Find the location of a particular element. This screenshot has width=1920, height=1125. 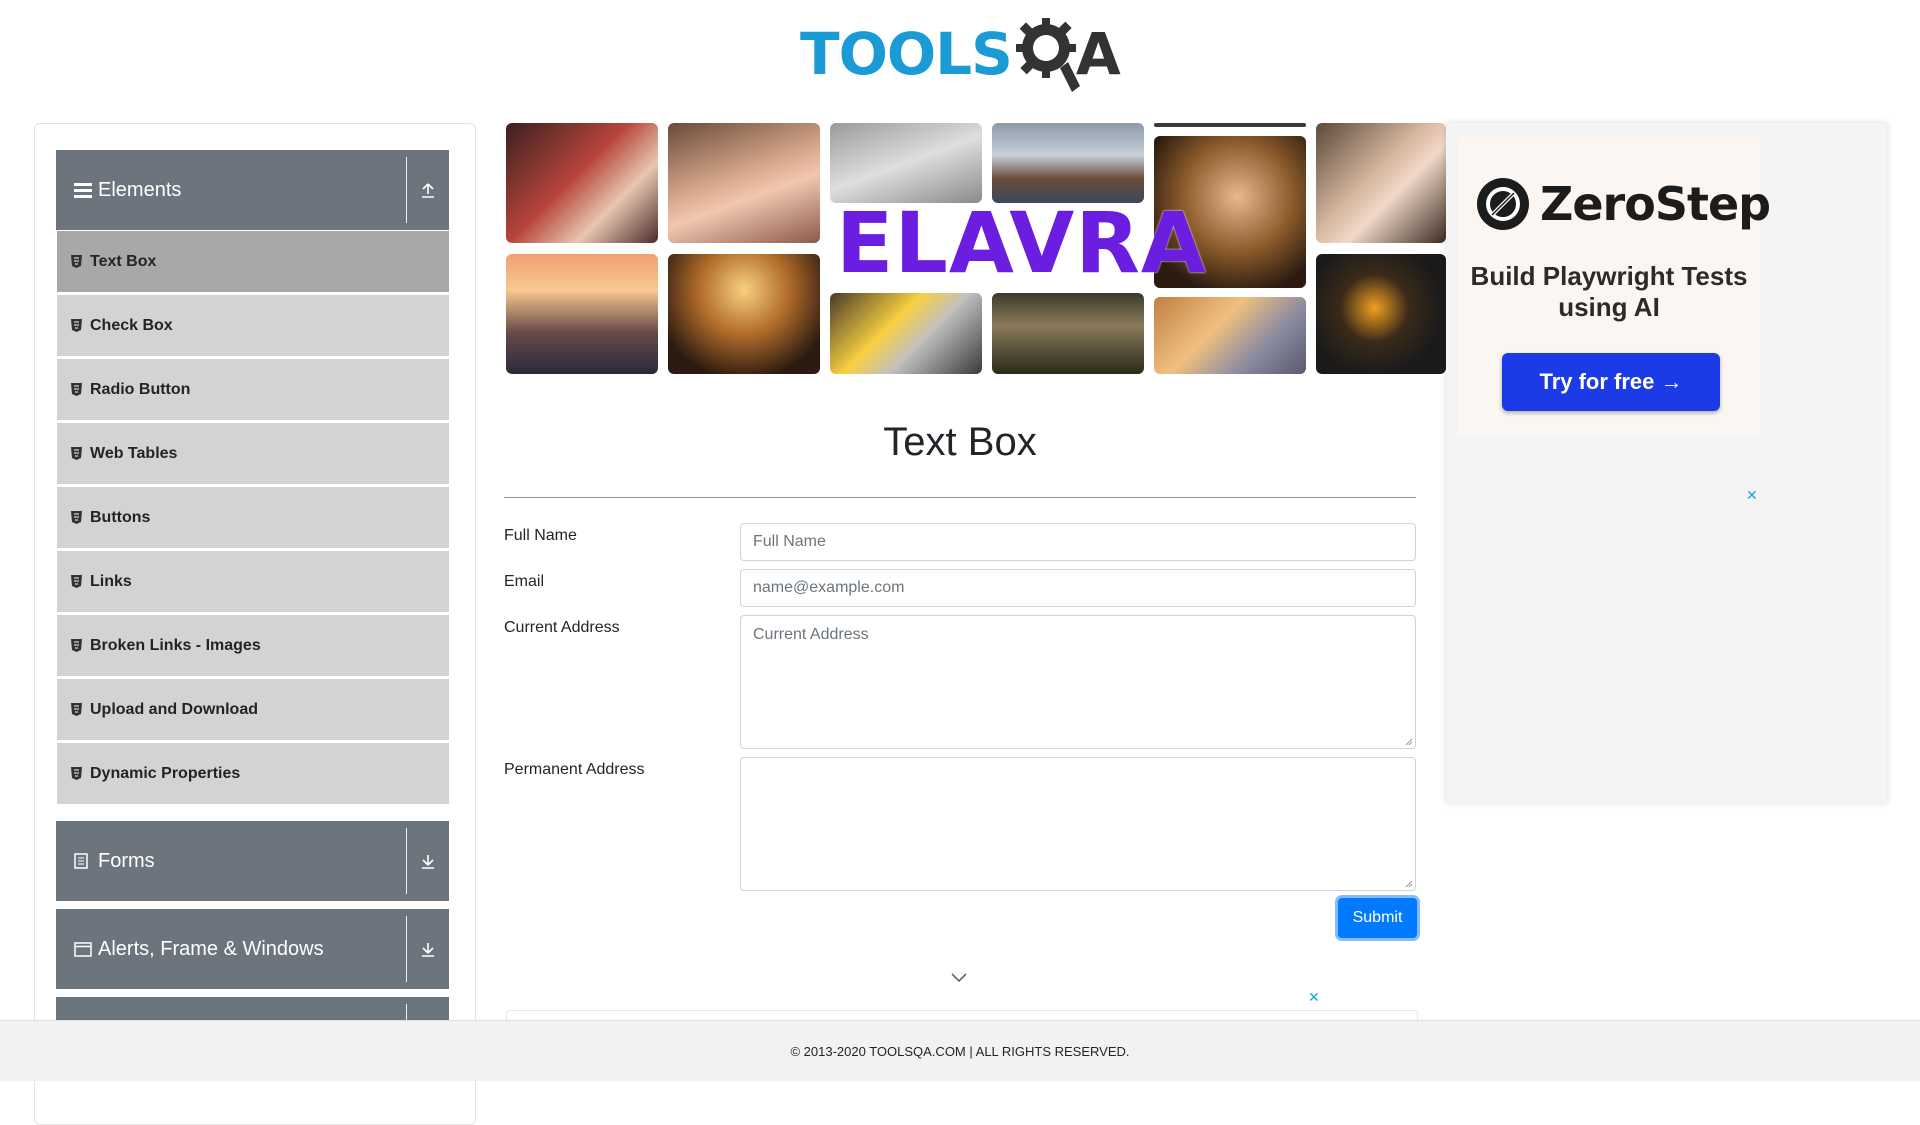

group-forms: Forms is located at coordinates (252, 861).